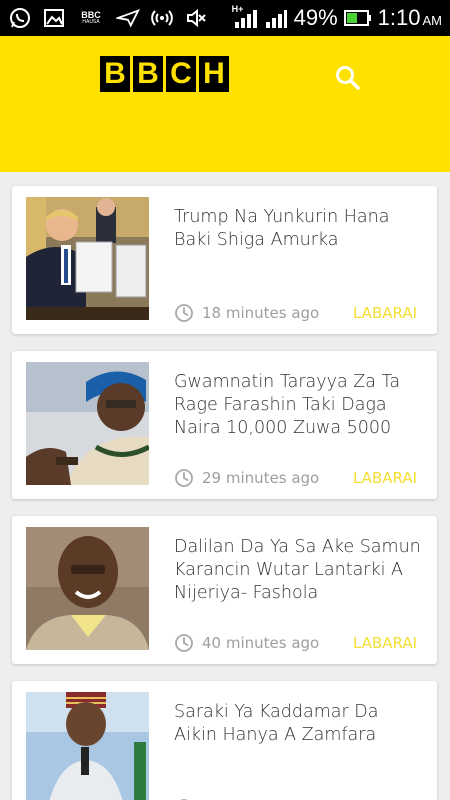  Describe the element at coordinates (148, 74) in the screenshot. I see `logo-letter-b2: B` at that location.